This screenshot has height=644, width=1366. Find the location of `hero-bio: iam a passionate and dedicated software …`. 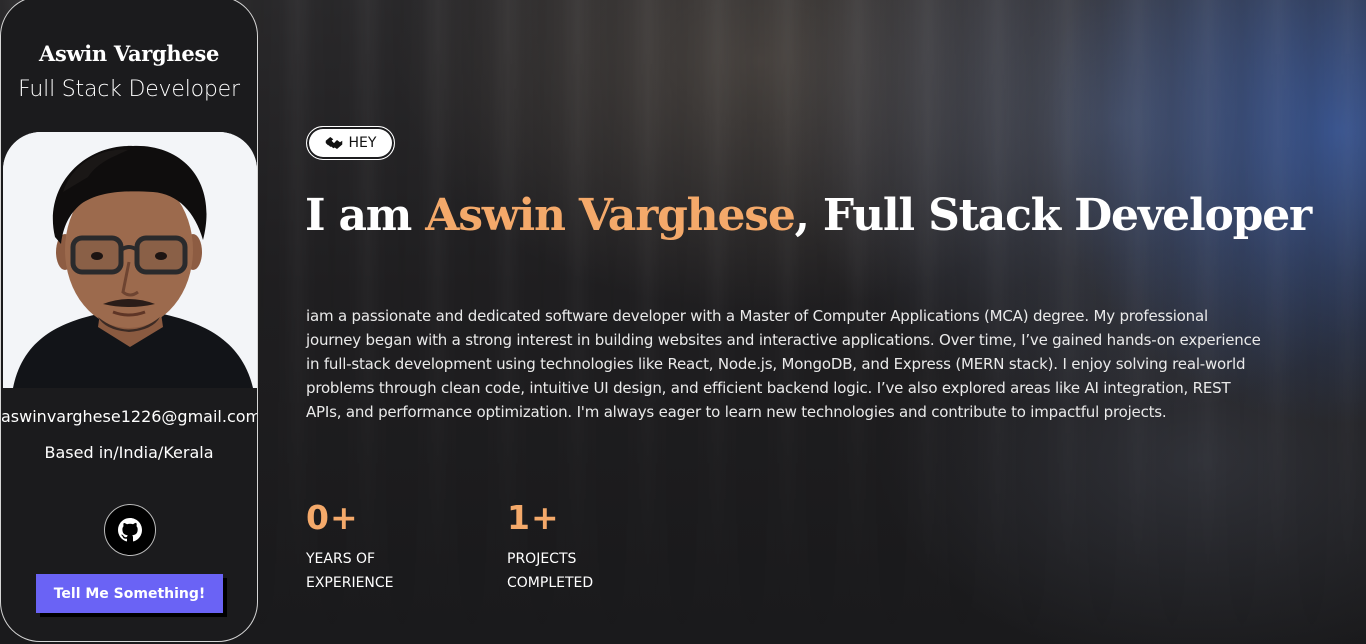

hero-bio: iam a passionate and dedicated software … is located at coordinates (783, 364).